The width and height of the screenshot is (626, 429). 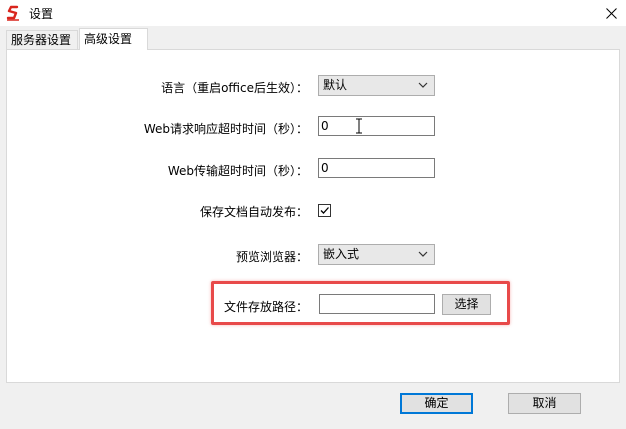 I want to click on checkmark-icon, so click(x=324, y=210).